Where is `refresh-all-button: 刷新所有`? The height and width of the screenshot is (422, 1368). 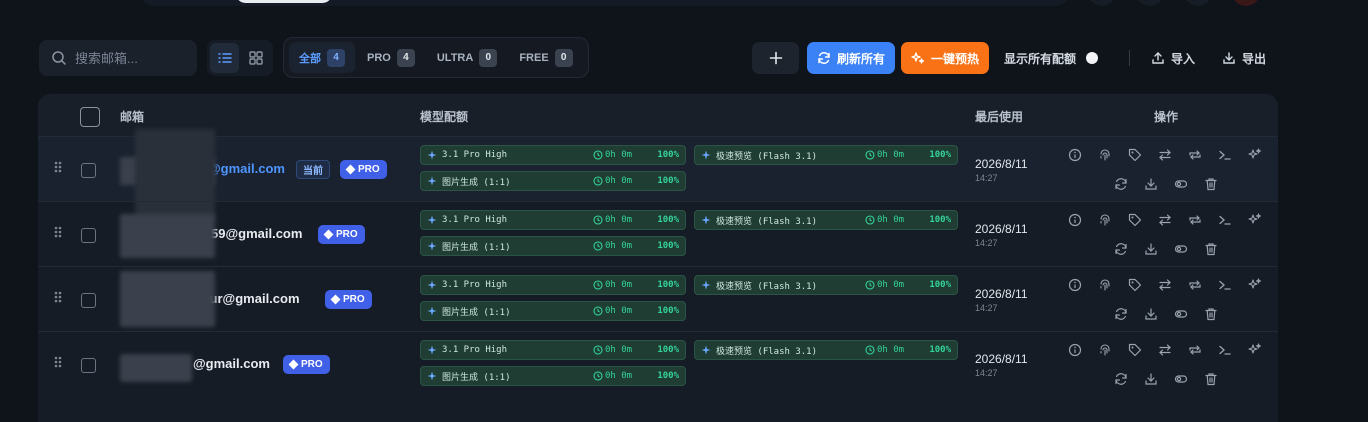 refresh-all-button: 刷新所有 is located at coordinates (851, 58).